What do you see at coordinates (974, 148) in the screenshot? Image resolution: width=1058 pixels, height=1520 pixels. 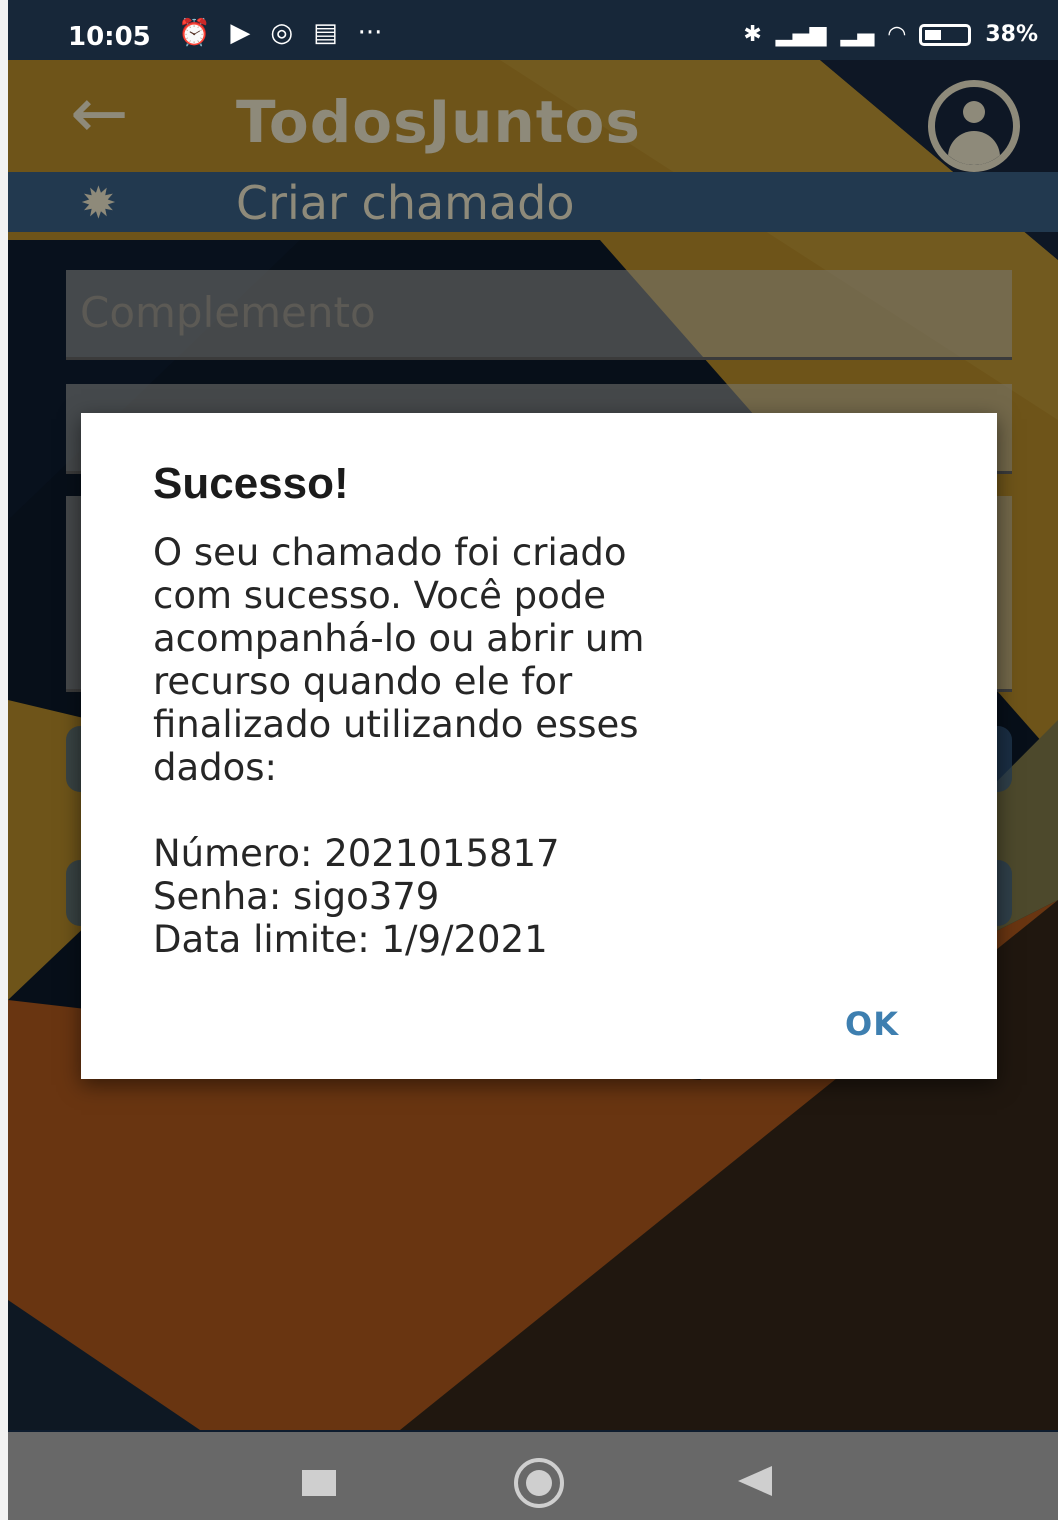 I see `avatar-body` at bounding box center [974, 148].